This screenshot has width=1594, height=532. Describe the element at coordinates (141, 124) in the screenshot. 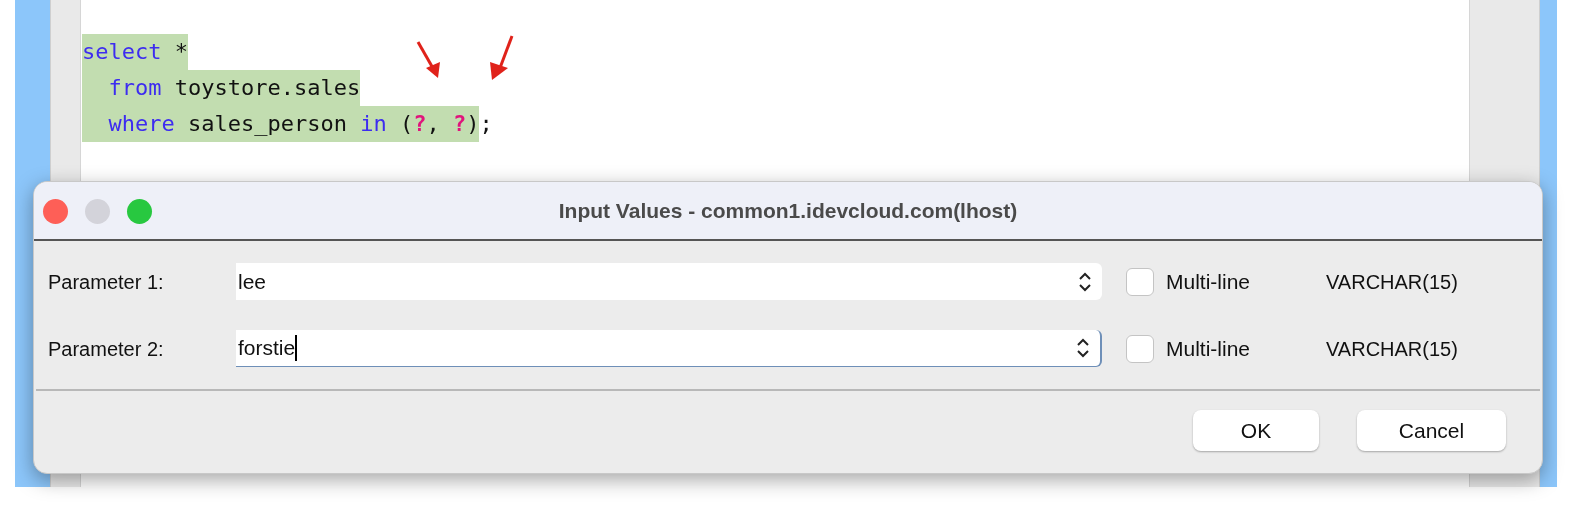

I see `code-token: where` at that location.